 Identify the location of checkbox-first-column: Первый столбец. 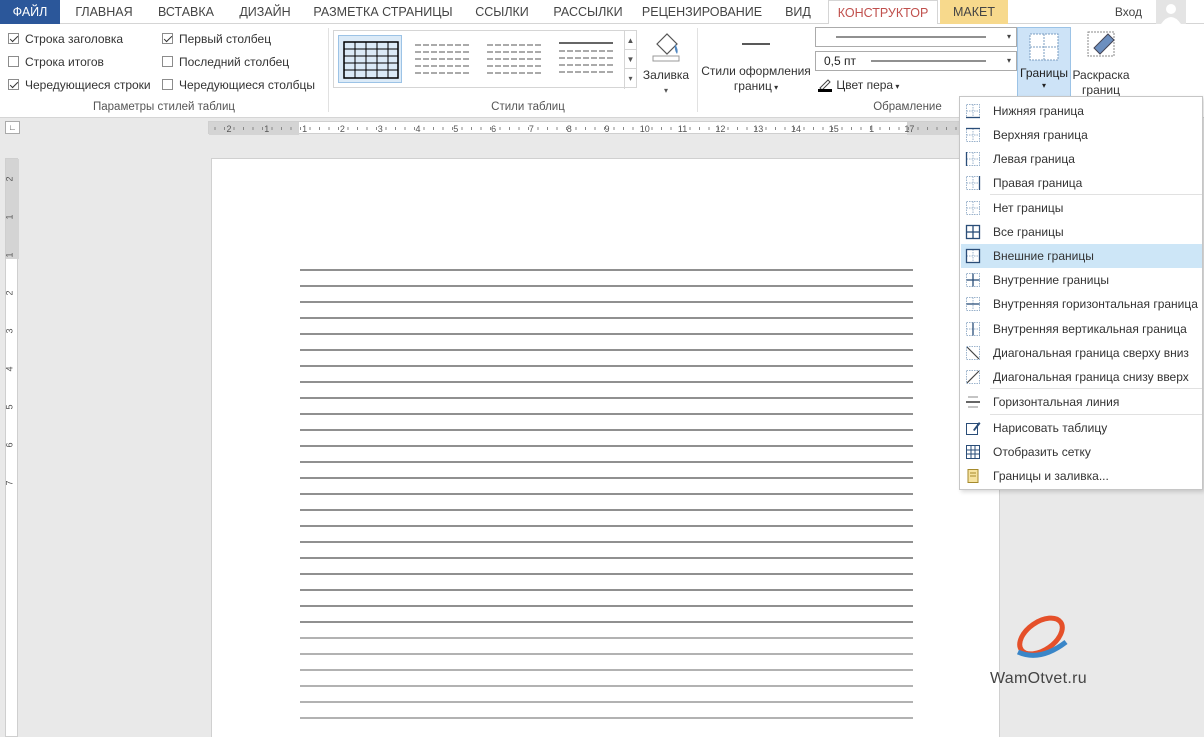
(216, 39).